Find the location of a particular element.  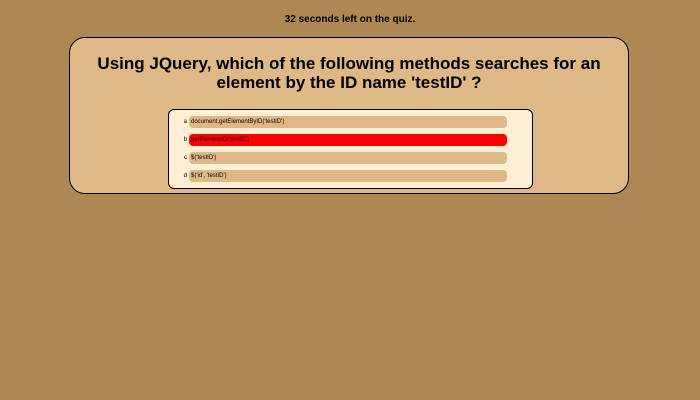

answer-row-a: a document.getElementByID('testID') is located at coordinates (338, 122).